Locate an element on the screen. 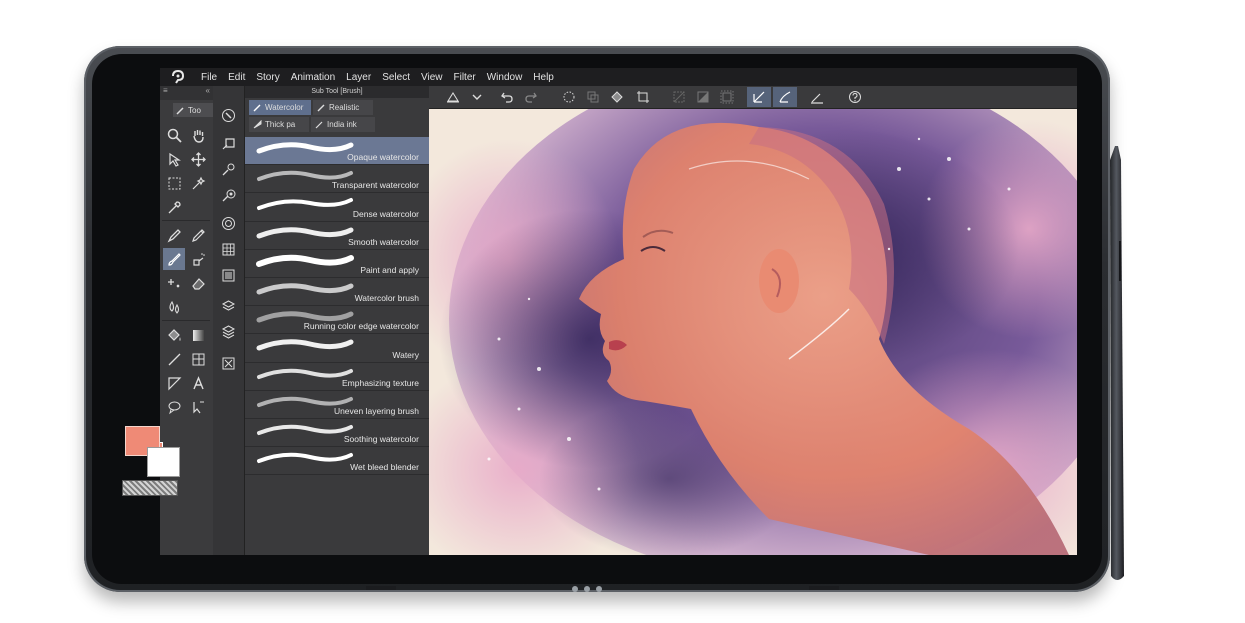 This screenshot has width=1245, height=623. brush-item: Wet bleed blender is located at coordinates (337, 461).